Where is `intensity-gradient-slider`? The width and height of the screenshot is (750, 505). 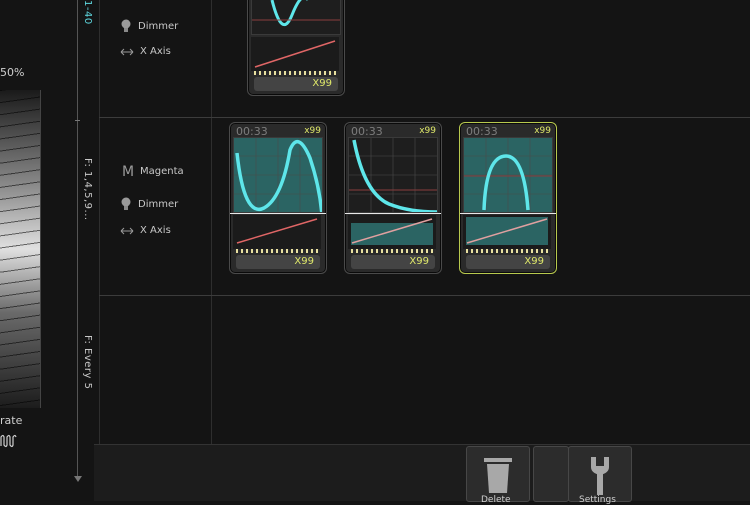 intensity-gradient-slider is located at coordinates (20, 249).